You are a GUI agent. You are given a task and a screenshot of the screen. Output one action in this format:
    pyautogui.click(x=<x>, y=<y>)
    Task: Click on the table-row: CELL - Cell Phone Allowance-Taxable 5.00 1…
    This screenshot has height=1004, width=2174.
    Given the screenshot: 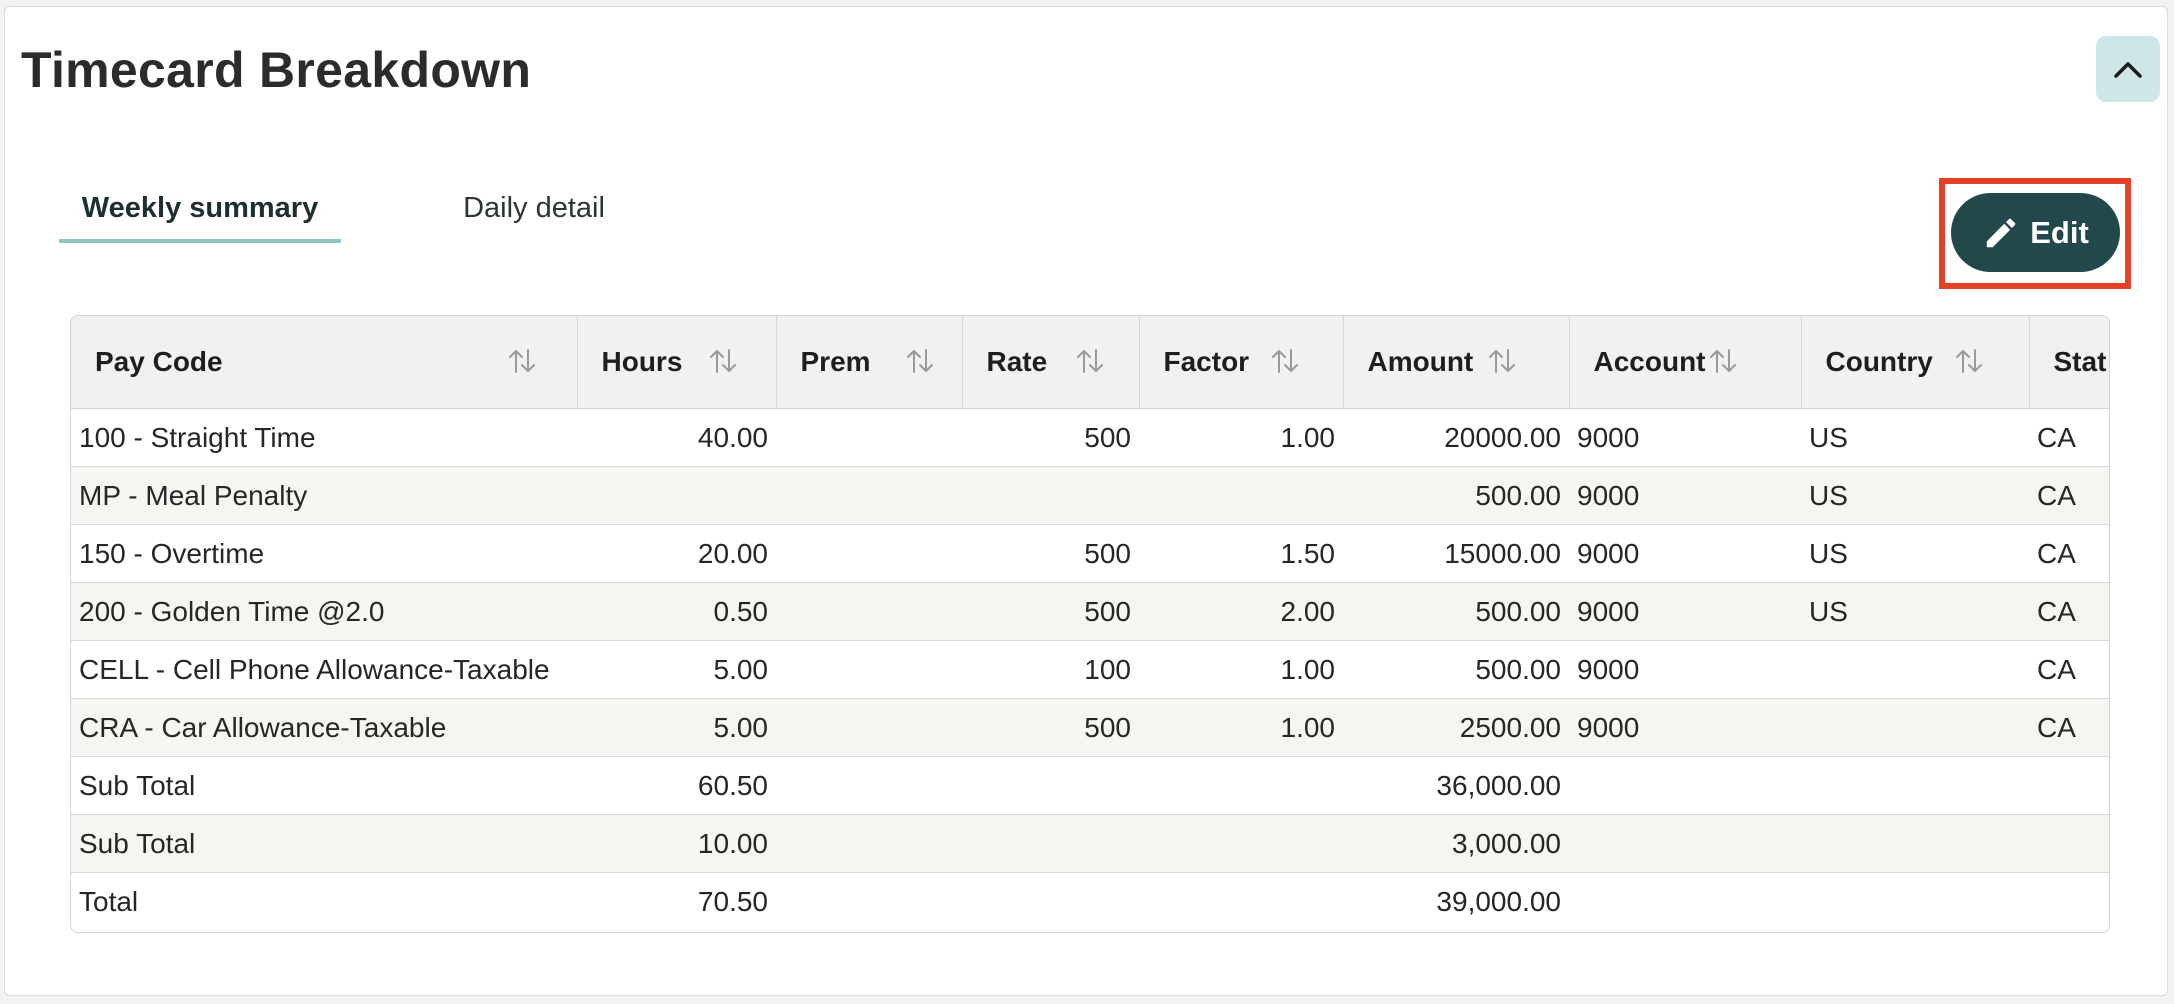 What is the action you would take?
    pyautogui.click(x=1090, y=669)
    